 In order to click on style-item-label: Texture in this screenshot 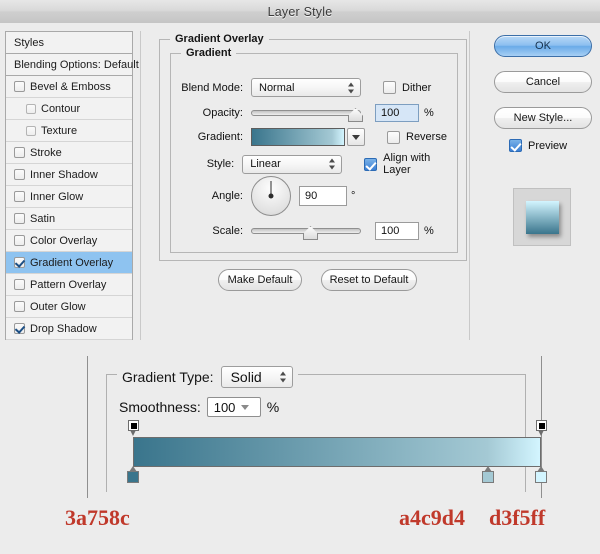, I will do `click(59, 130)`.